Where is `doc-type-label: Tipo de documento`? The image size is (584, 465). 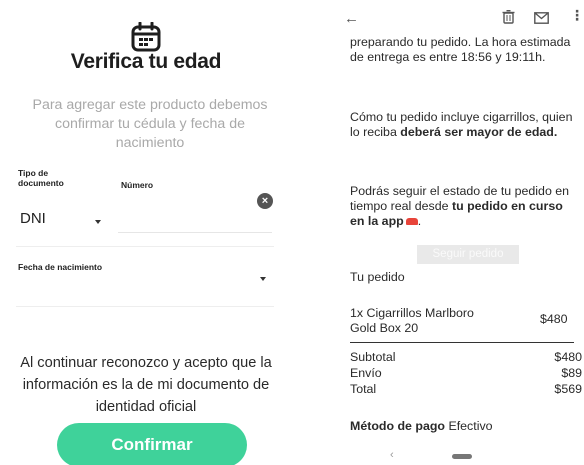 doc-type-label: Tipo de documento is located at coordinates (41, 178).